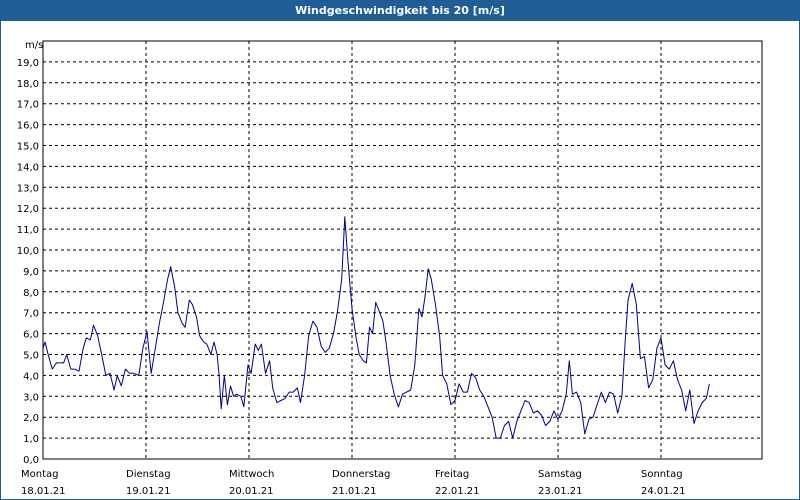 This screenshot has height=500, width=800. I want to click on x-tick-date: 20.01.21, so click(251, 491).